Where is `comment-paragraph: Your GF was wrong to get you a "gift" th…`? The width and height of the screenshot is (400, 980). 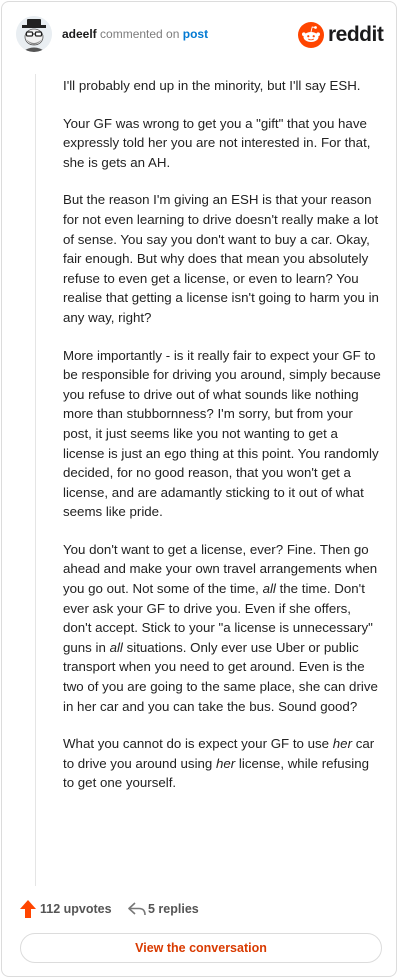
comment-paragraph: Your GF was wrong to get you a "gift" th… is located at coordinates (217, 142).